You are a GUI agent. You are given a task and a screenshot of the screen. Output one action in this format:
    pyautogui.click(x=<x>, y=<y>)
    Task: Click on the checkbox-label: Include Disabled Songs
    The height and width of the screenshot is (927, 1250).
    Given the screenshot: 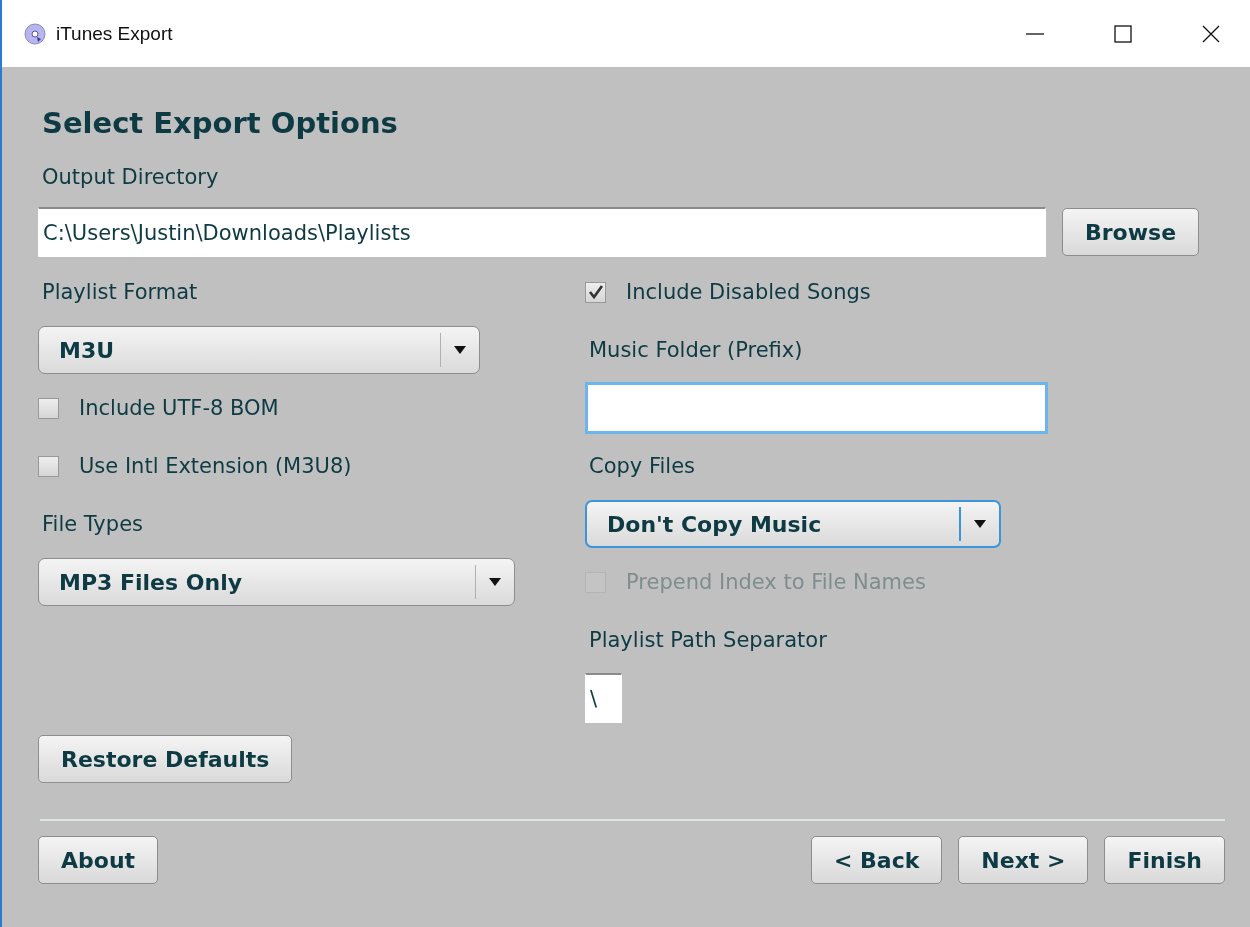 What is the action you would take?
    pyautogui.click(x=748, y=292)
    